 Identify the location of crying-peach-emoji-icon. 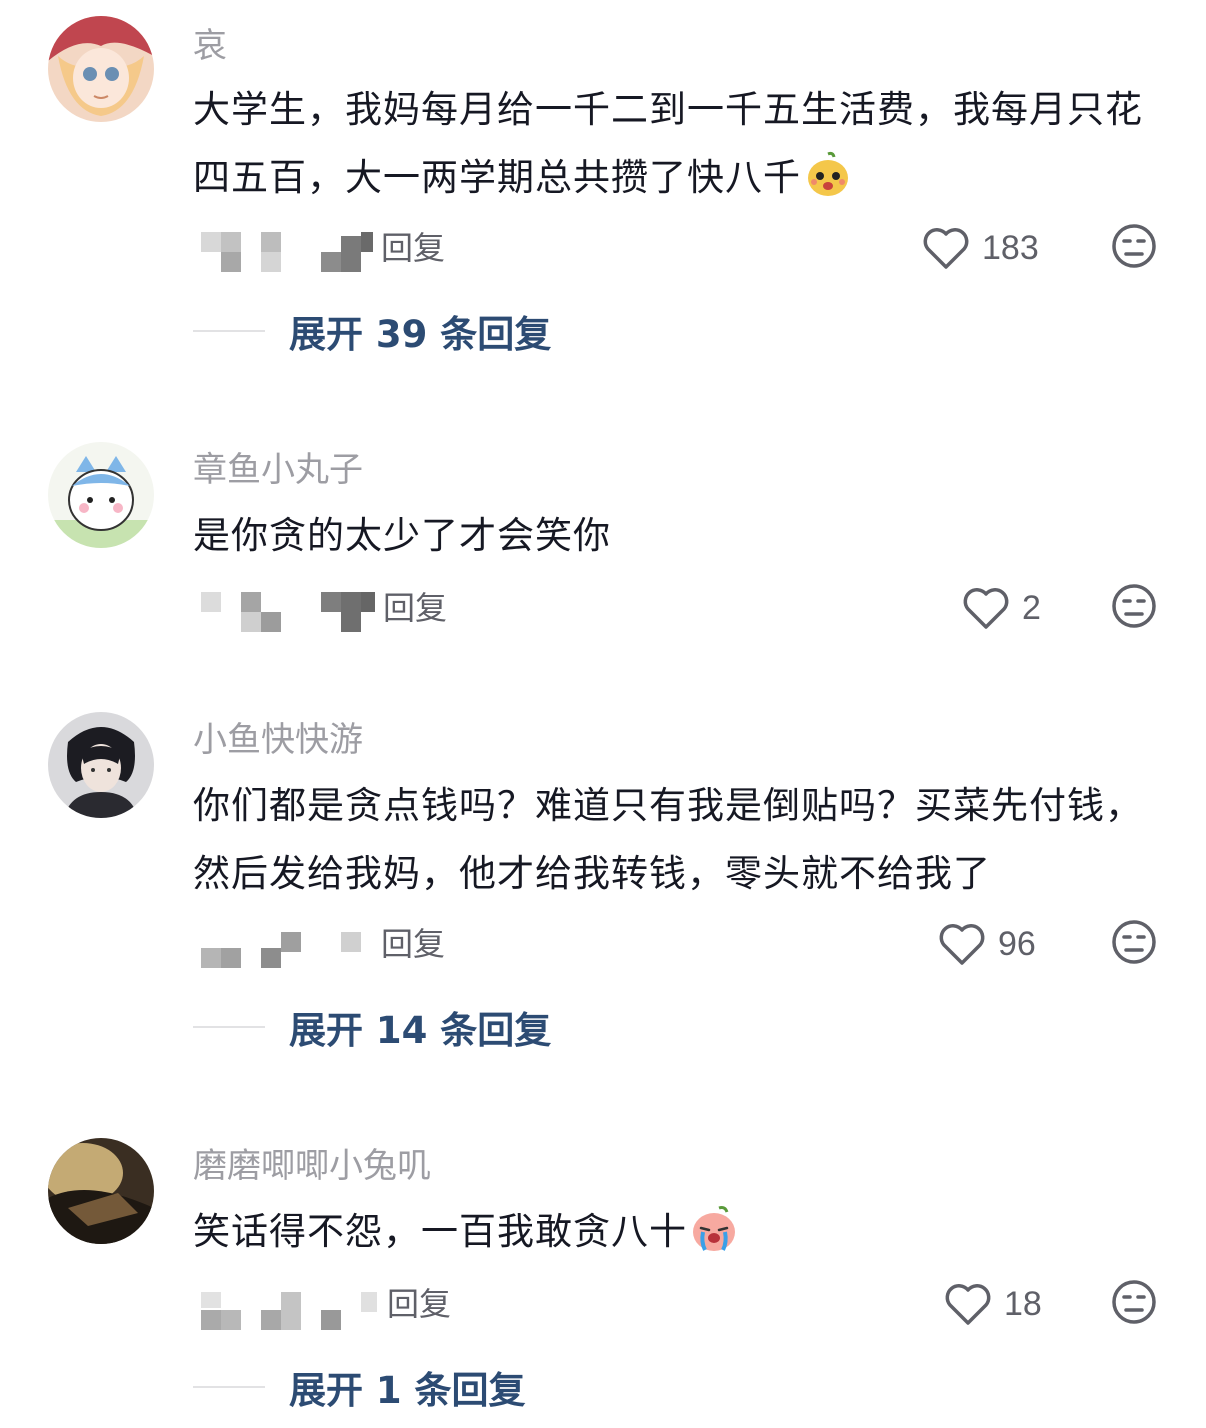
(714, 1229).